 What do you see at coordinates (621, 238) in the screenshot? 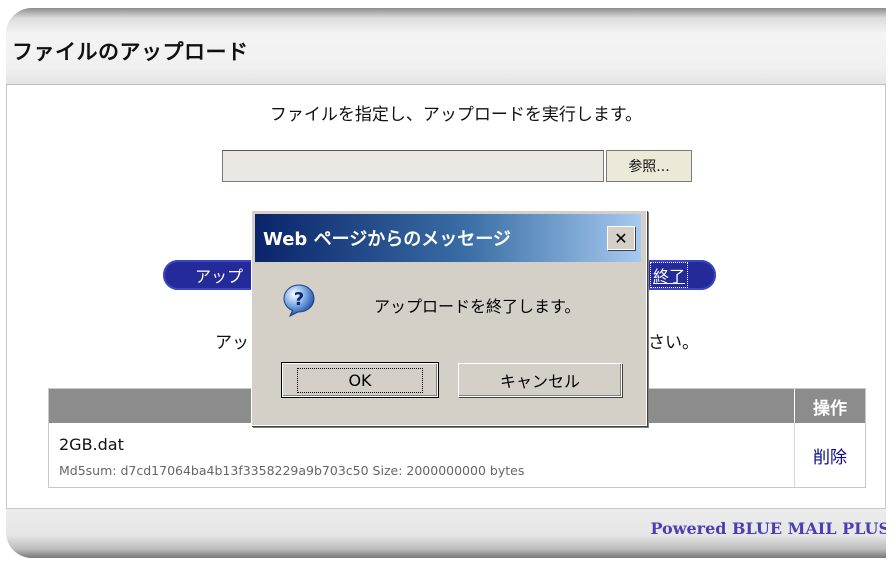
I see `close-icon: ✕` at bounding box center [621, 238].